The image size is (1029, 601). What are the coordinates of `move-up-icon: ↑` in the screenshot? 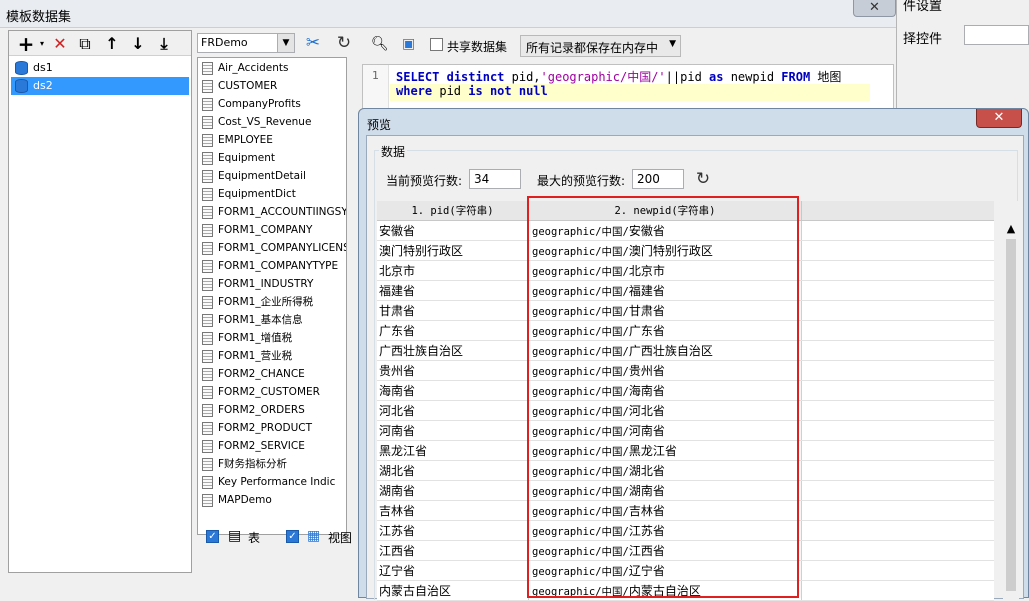 It's located at (112, 44).